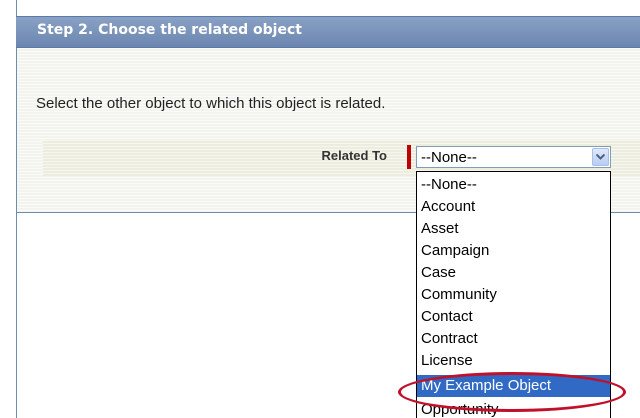  Describe the element at coordinates (513, 317) in the screenshot. I see `option-contact: Contact` at that location.